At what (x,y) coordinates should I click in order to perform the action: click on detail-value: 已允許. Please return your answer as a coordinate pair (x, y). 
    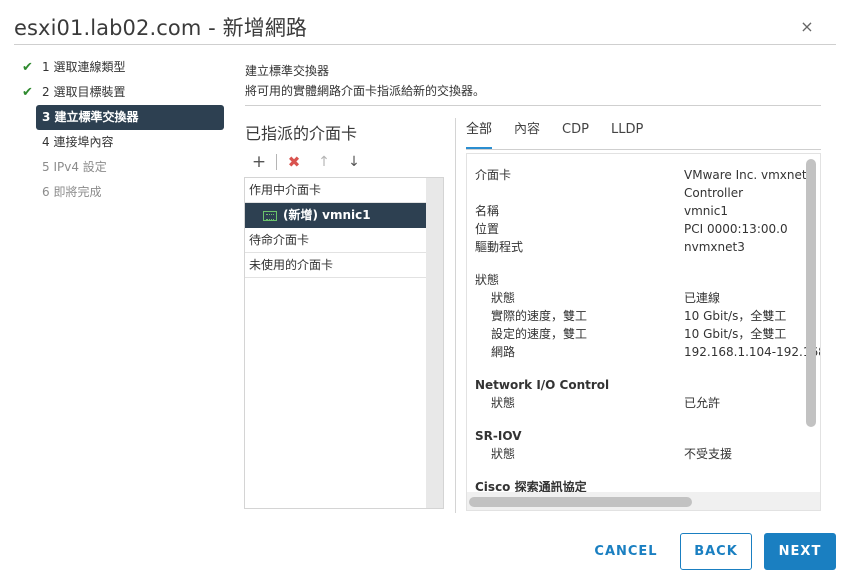
    Looking at the image, I should click on (702, 403).